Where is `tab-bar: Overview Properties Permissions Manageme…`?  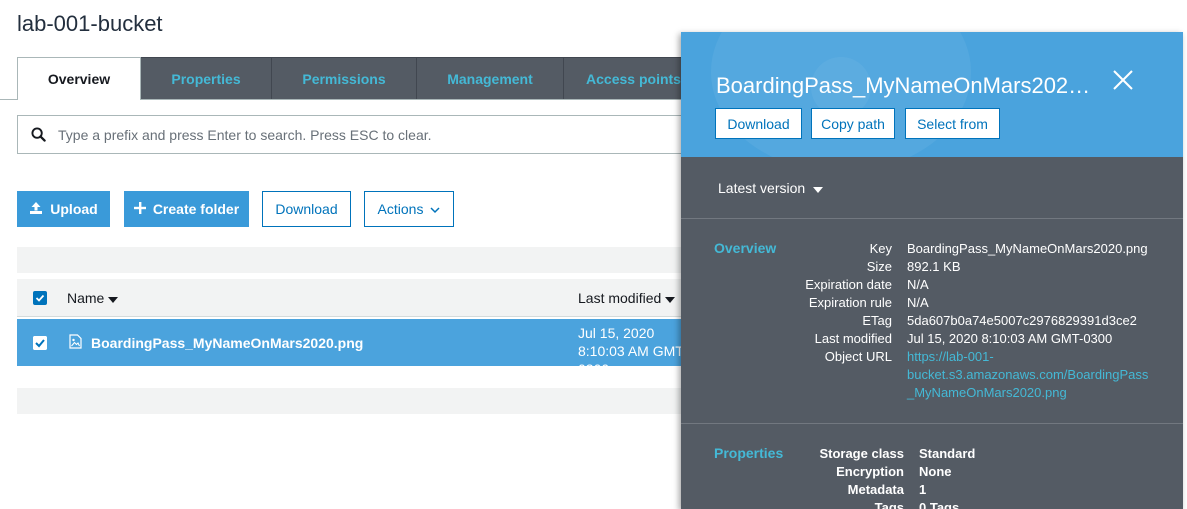 tab-bar: Overview Properties Permissions Manageme… is located at coordinates (360, 78).